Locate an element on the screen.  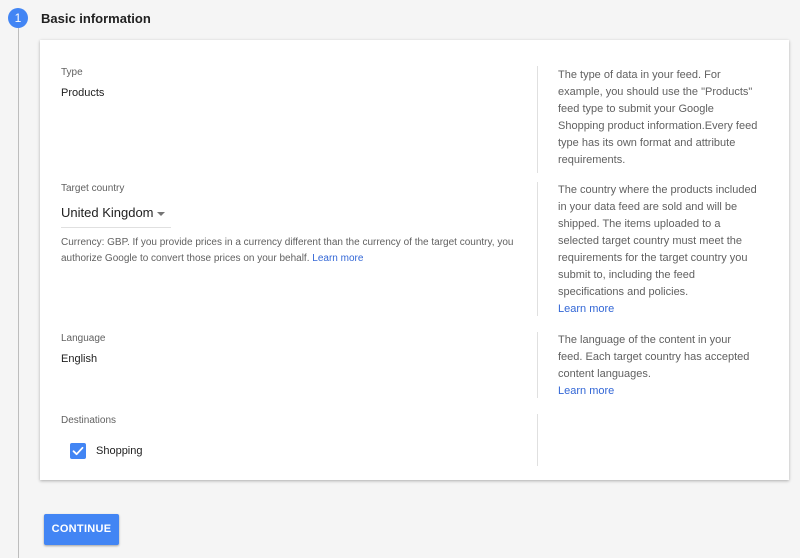
destinations-row: Destinations Shopping is located at coordinates (414, 441).